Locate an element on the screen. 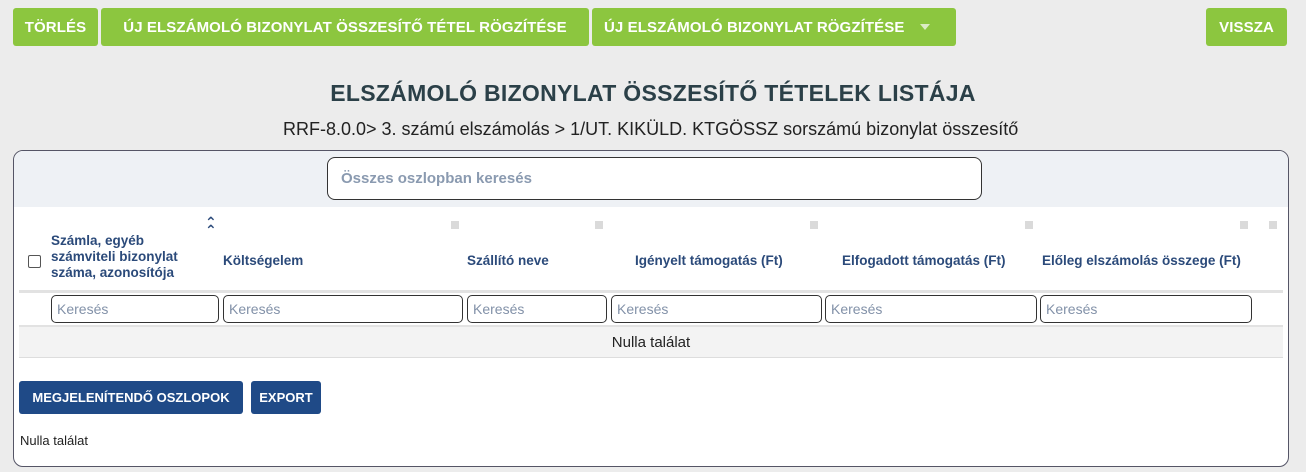 The height and width of the screenshot is (472, 1306). result-count: Nulla találat is located at coordinates (54, 440).